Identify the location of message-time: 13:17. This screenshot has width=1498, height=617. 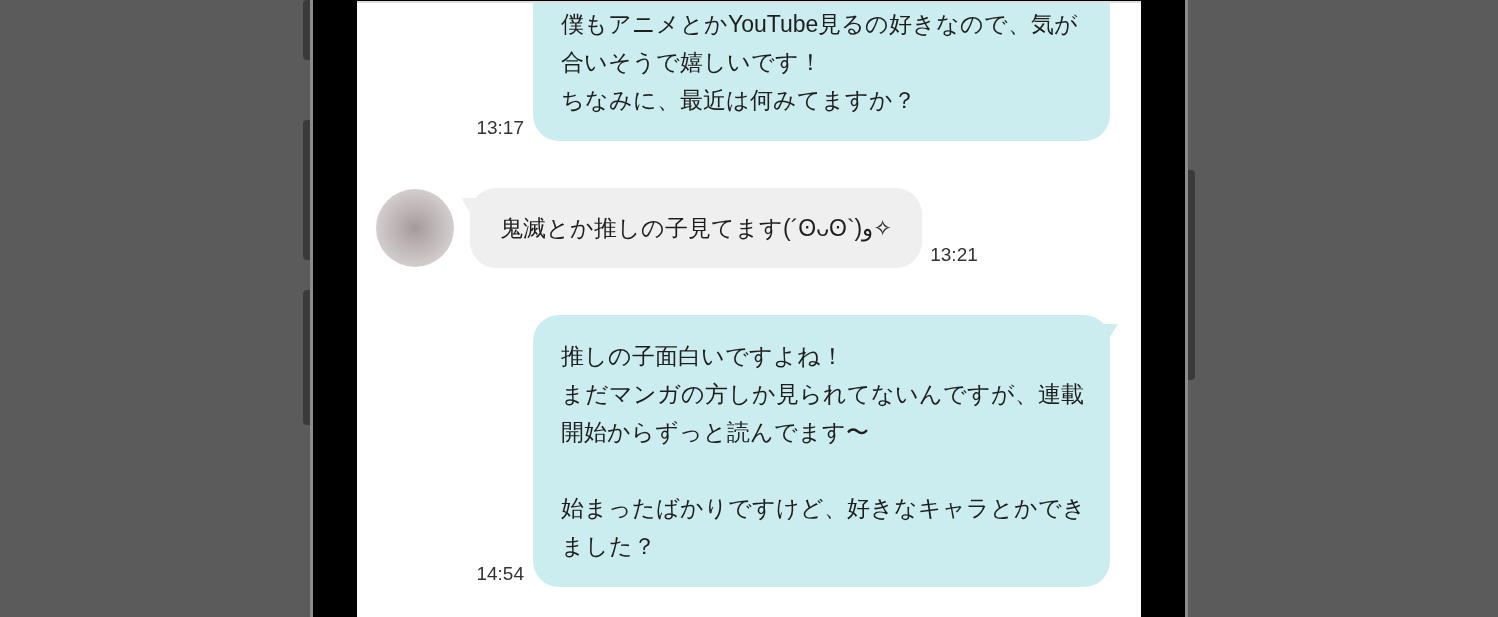
(500, 129).